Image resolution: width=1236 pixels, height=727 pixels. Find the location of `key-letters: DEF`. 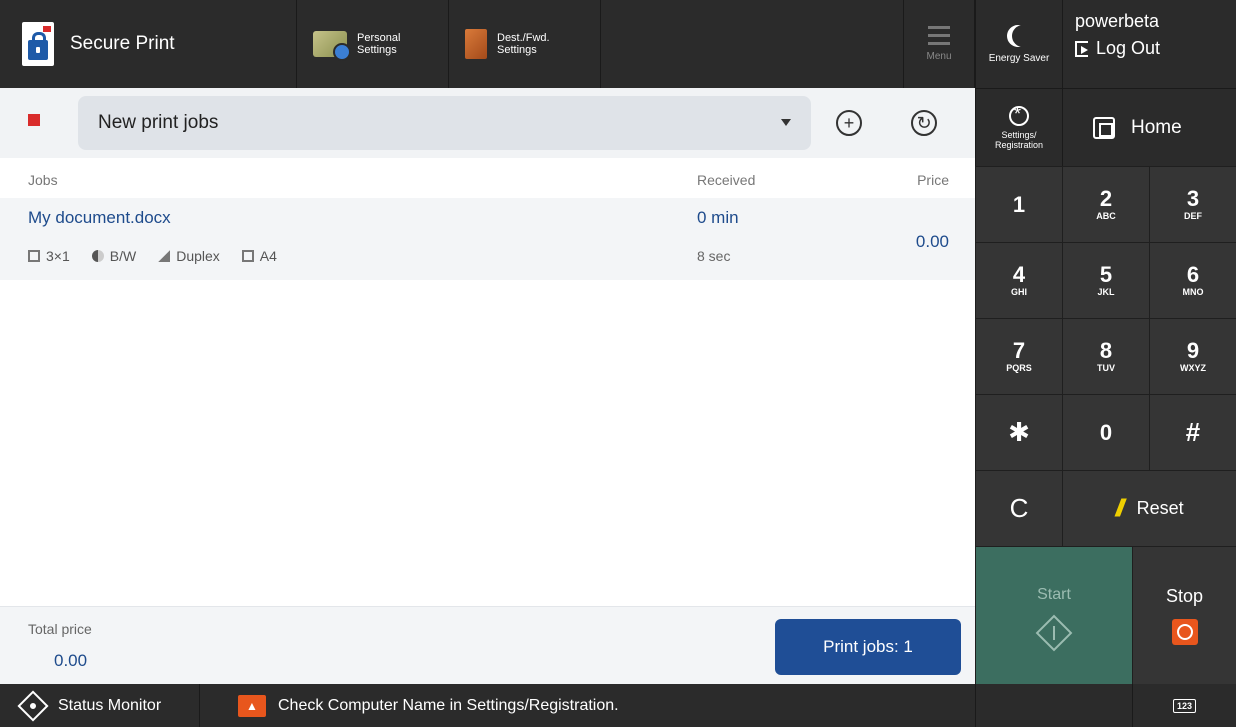

key-letters: DEF is located at coordinates (1193, 216).